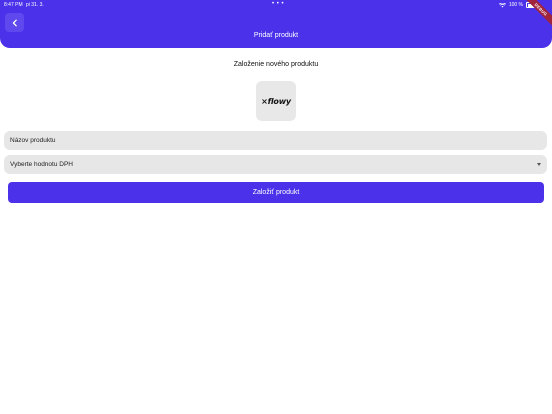 The height and width of the screenshot is (414, 552). I want to click on status-bar: 8:47 PM pi 31. 3. • • • 100 %, so click(276, 5).